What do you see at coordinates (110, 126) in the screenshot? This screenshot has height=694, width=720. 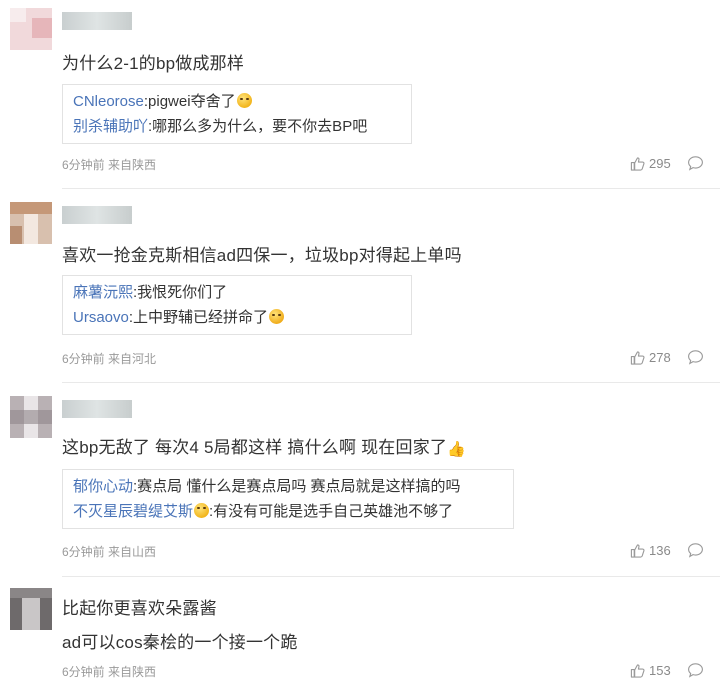 I see `reply-username: 别杀辅助吖` at bounding box center [110, 126].